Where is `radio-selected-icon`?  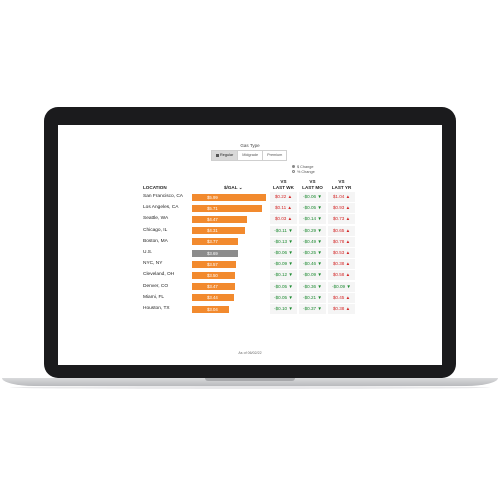 radio-selected-icon is located at coordinates (293, 166).